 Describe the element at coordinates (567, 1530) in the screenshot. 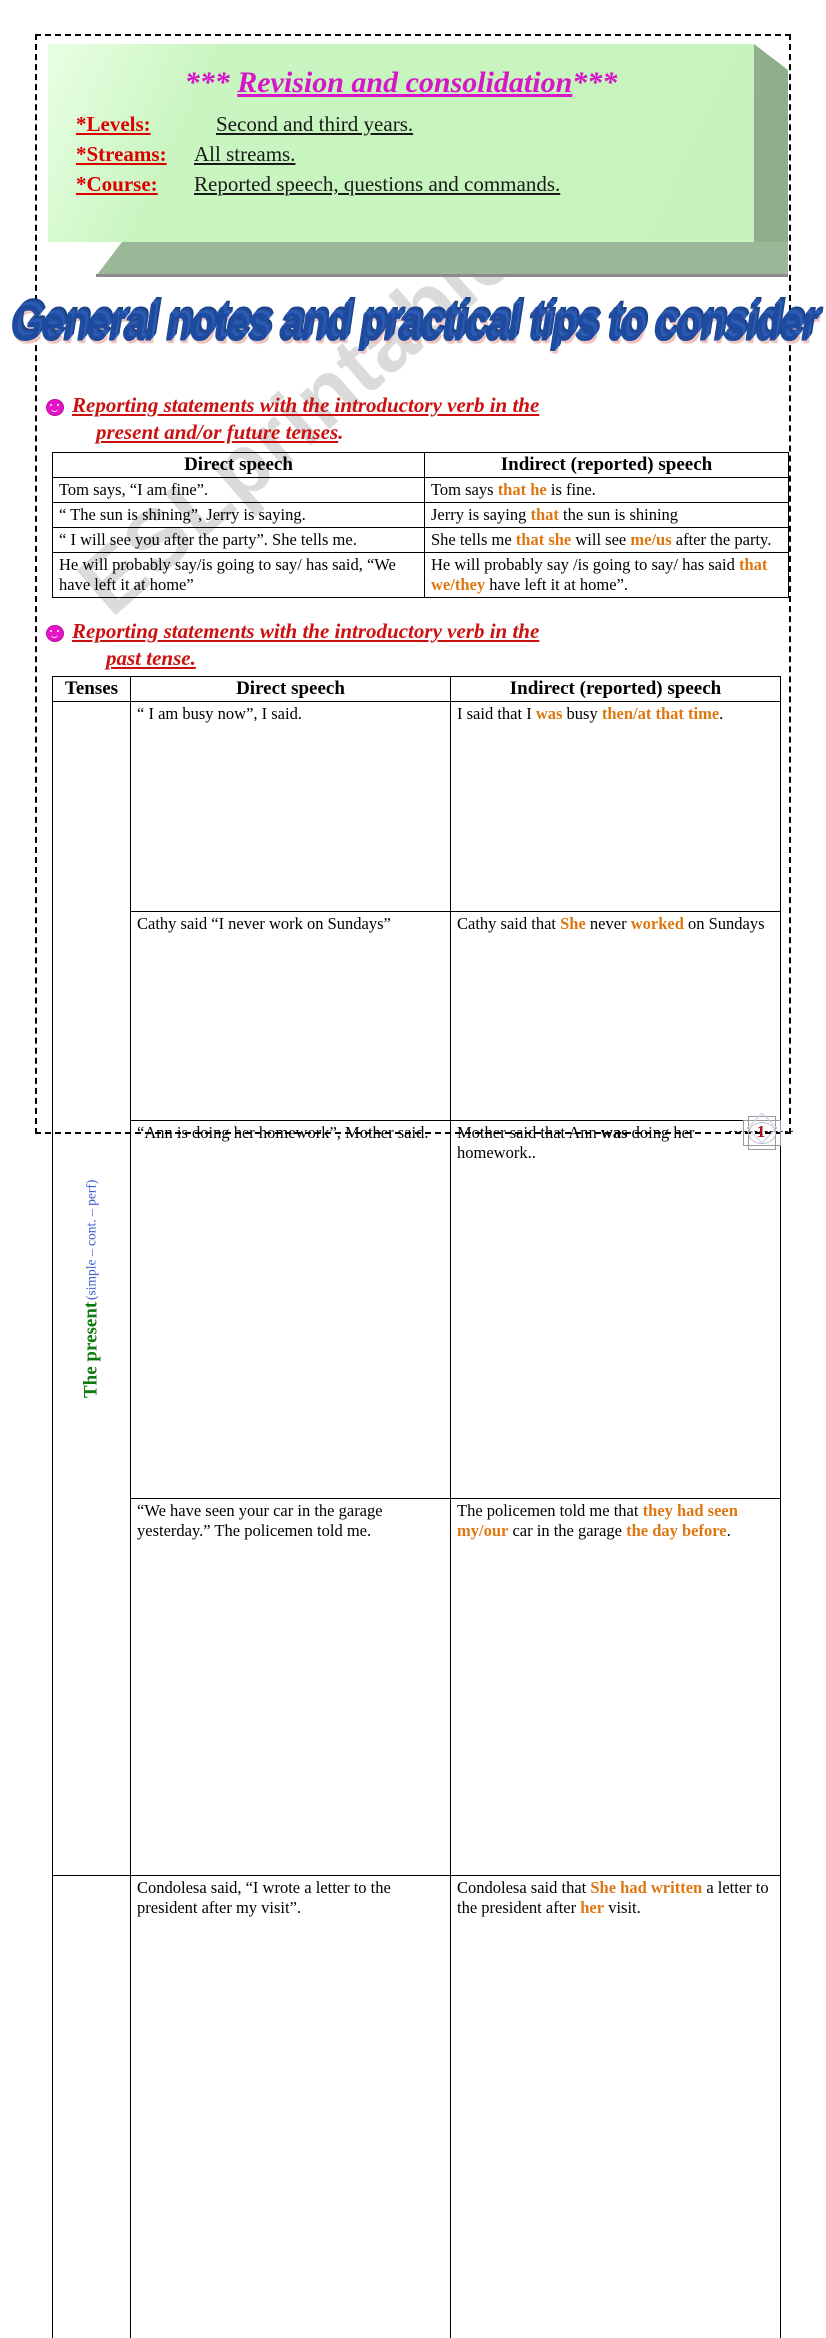

I see `plain-text: car in the garage` at that location.